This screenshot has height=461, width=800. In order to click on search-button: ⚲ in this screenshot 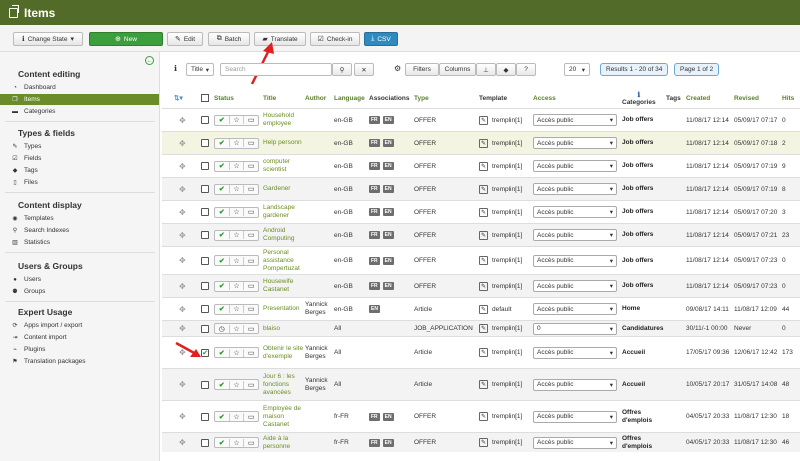, I will do `click(342, 69)`.